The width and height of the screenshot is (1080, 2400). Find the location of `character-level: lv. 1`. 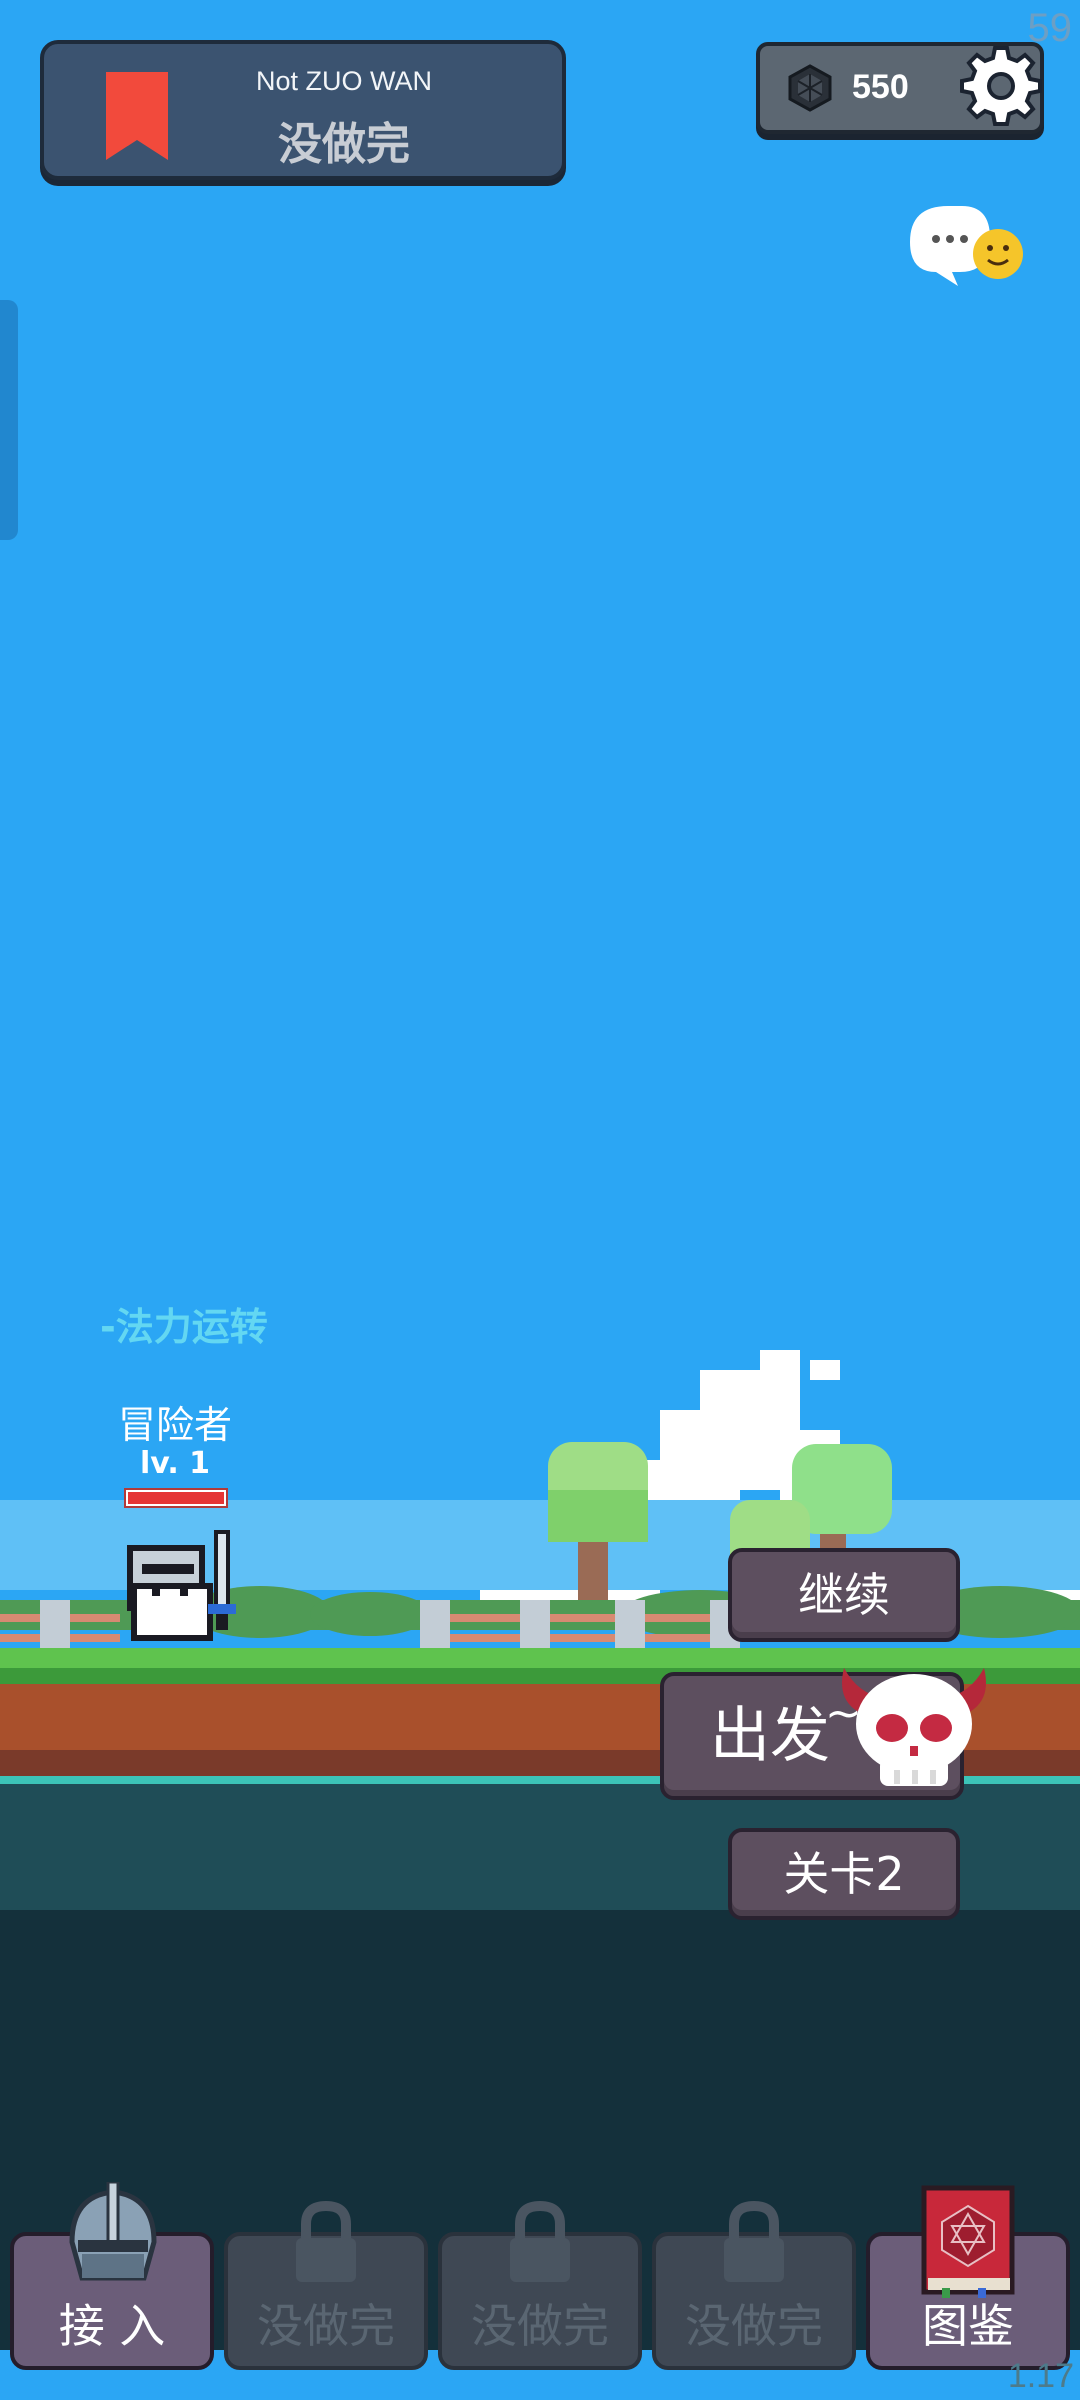

character-level: lv. 1 is located at coordinates (175, 1463).